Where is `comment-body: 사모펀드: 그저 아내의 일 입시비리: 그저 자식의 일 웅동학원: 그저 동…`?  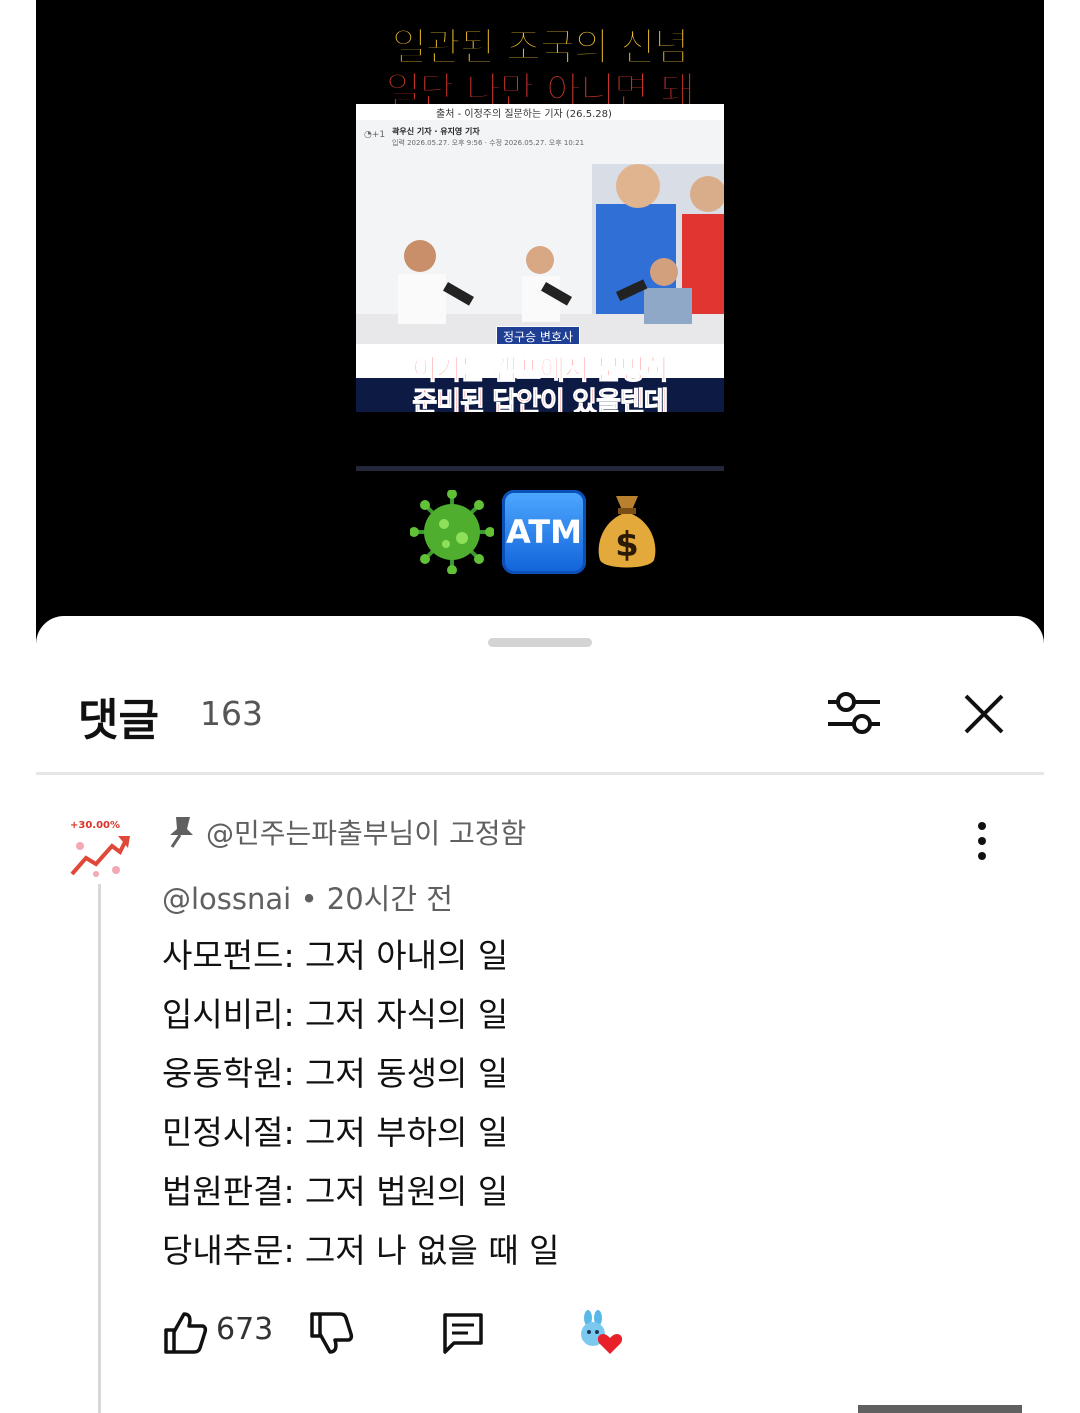
comment-body: 사모펀드: 그저 아내의 일 입시비리: 그저 자식의 일 웅동학원: 그저 동… is located at coordinates (361, 1103).